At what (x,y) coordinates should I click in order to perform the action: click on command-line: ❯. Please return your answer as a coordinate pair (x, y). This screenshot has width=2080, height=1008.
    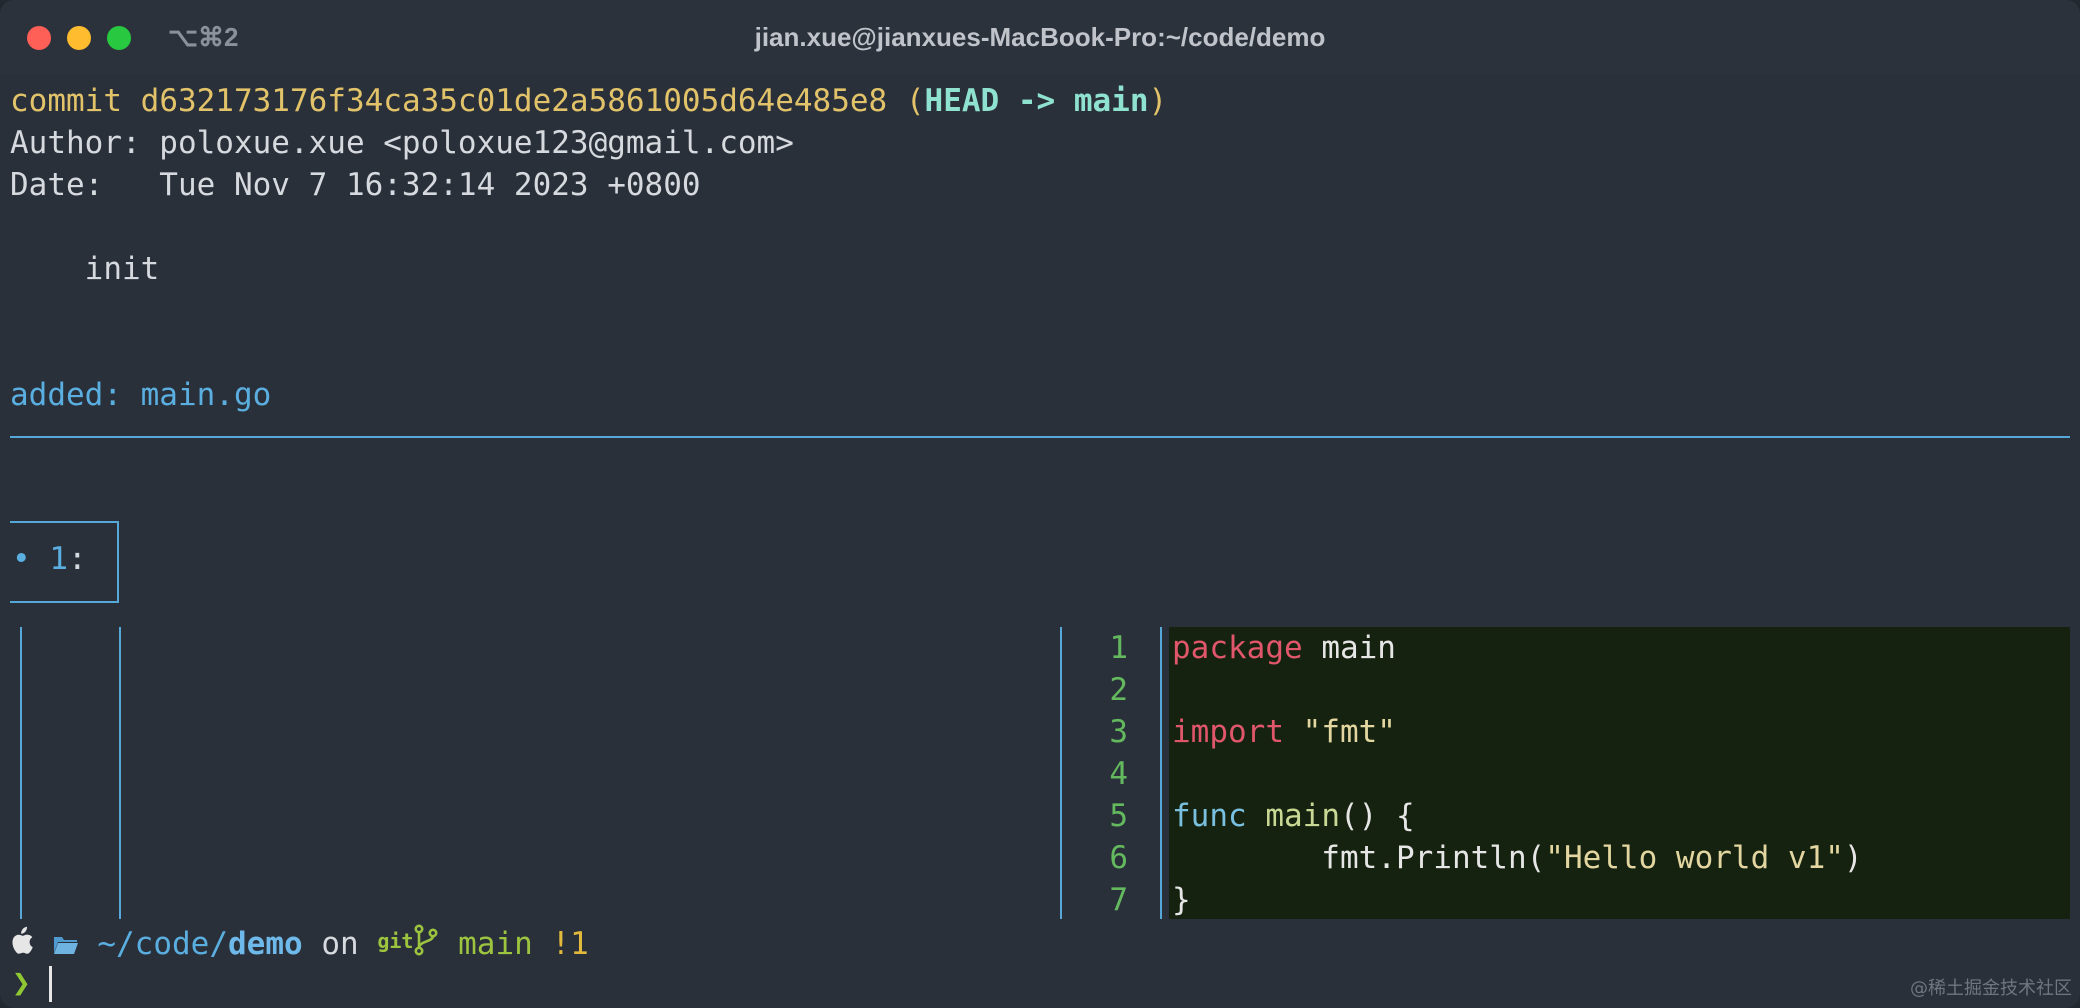
    Looking at the image, I should click on (32, 983).